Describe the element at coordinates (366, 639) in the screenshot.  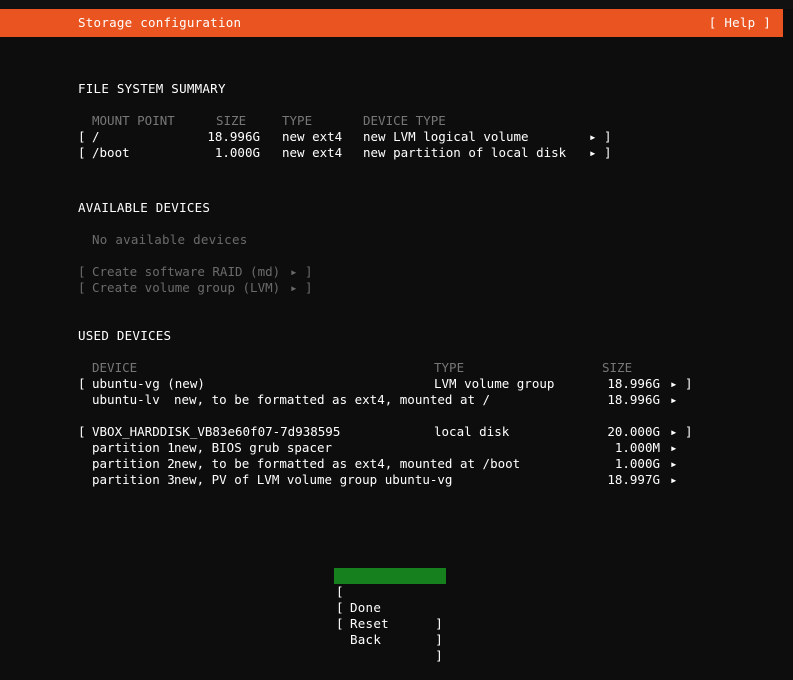
I see `back-button-label: Back` at that location.